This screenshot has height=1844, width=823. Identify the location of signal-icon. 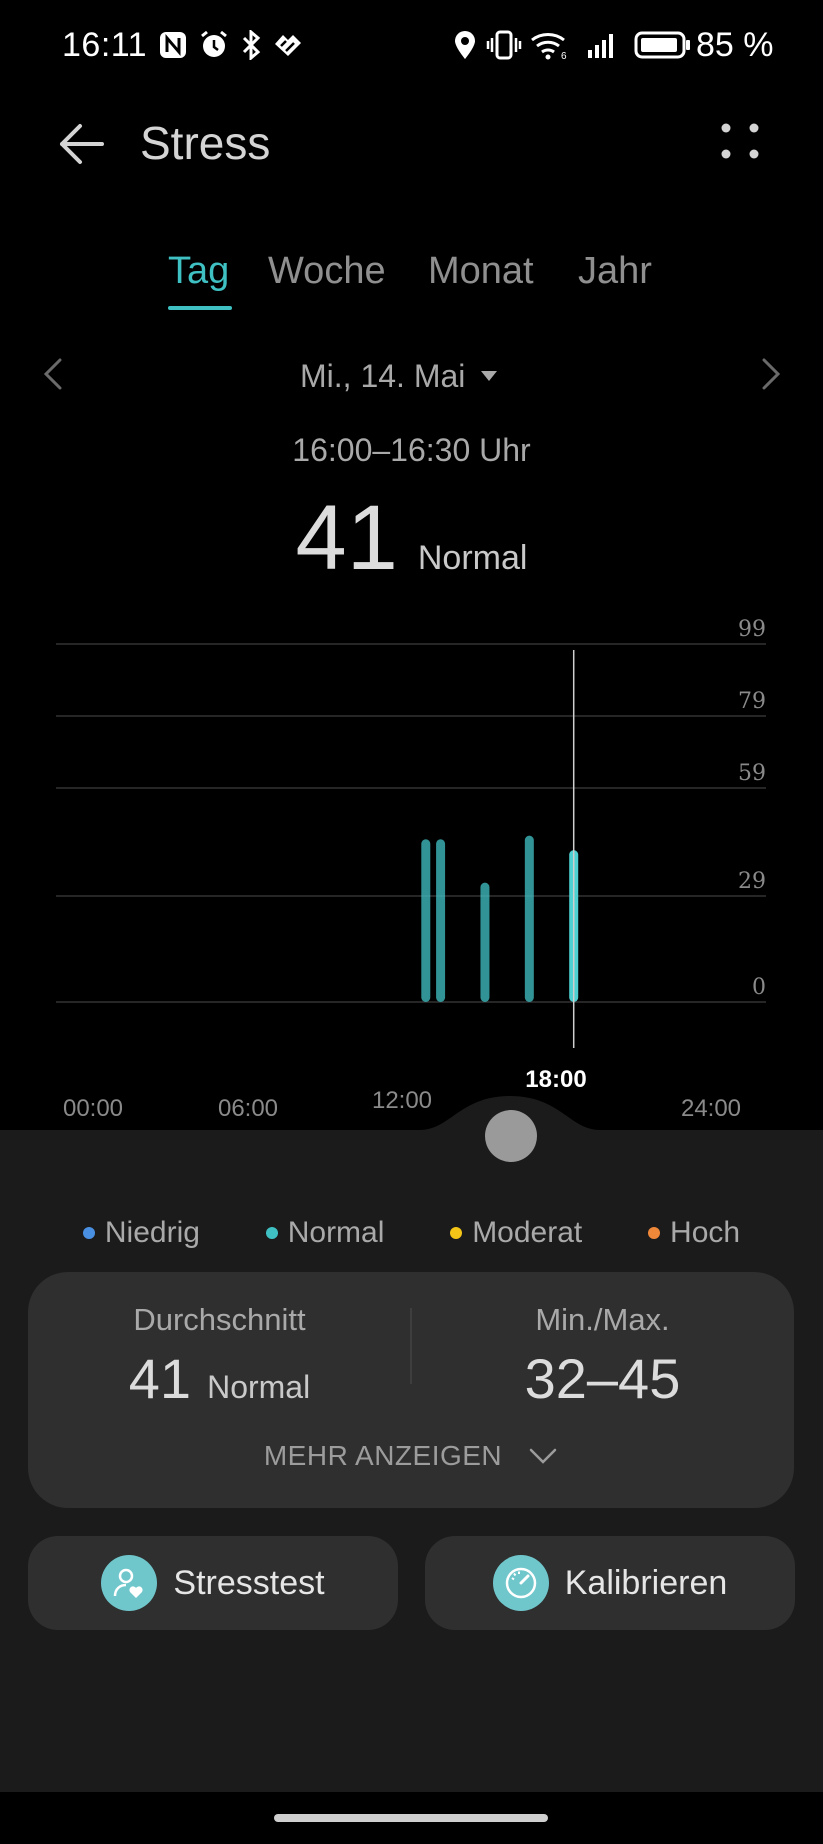
(600, 46).